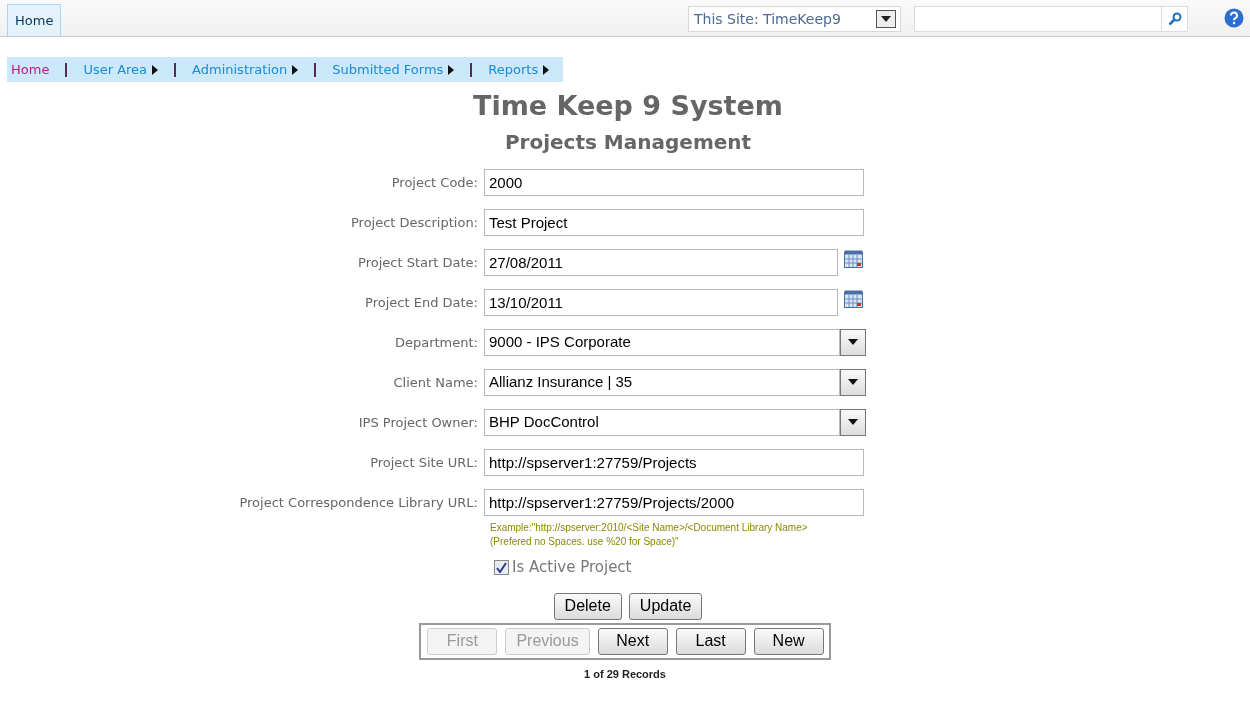 The width and height of the screenshot is (1250, 715). What do you see at coordinates (501, 567) in the screenshot?
I see `checkbox` at bounding box center [501, 567].